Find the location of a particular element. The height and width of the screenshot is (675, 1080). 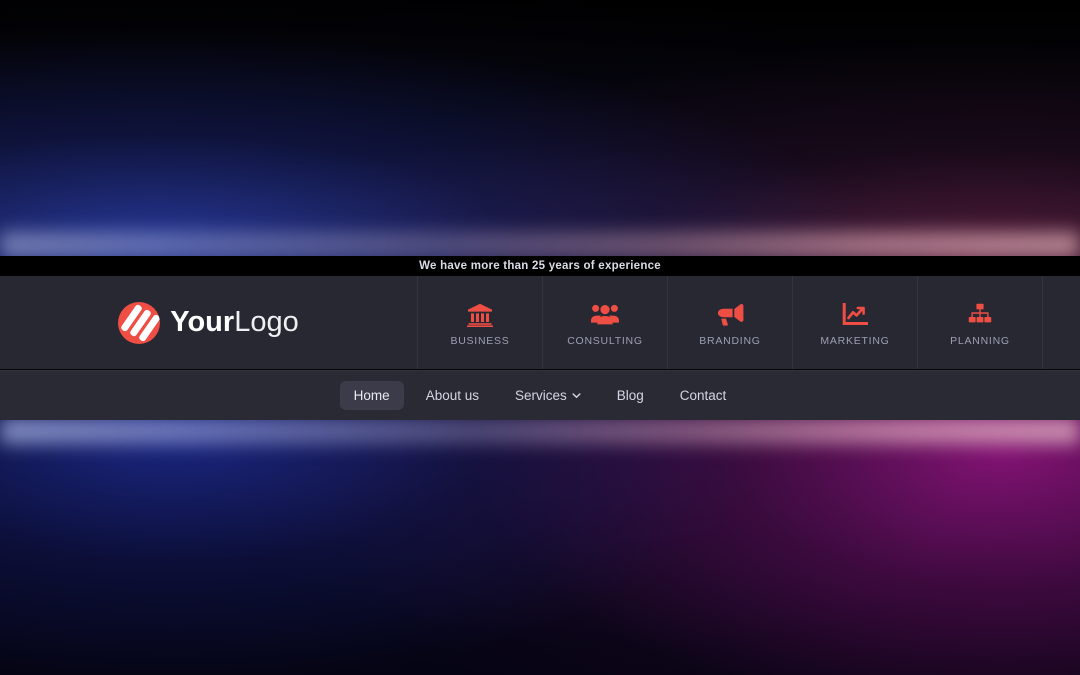

chevron-down-icon is located at coordinates (576, 395).